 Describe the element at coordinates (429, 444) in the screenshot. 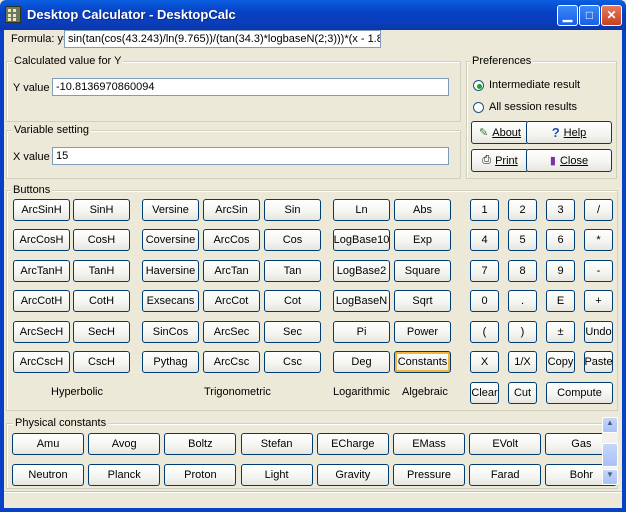

I see `constant-emass-button: EMass` at that location.